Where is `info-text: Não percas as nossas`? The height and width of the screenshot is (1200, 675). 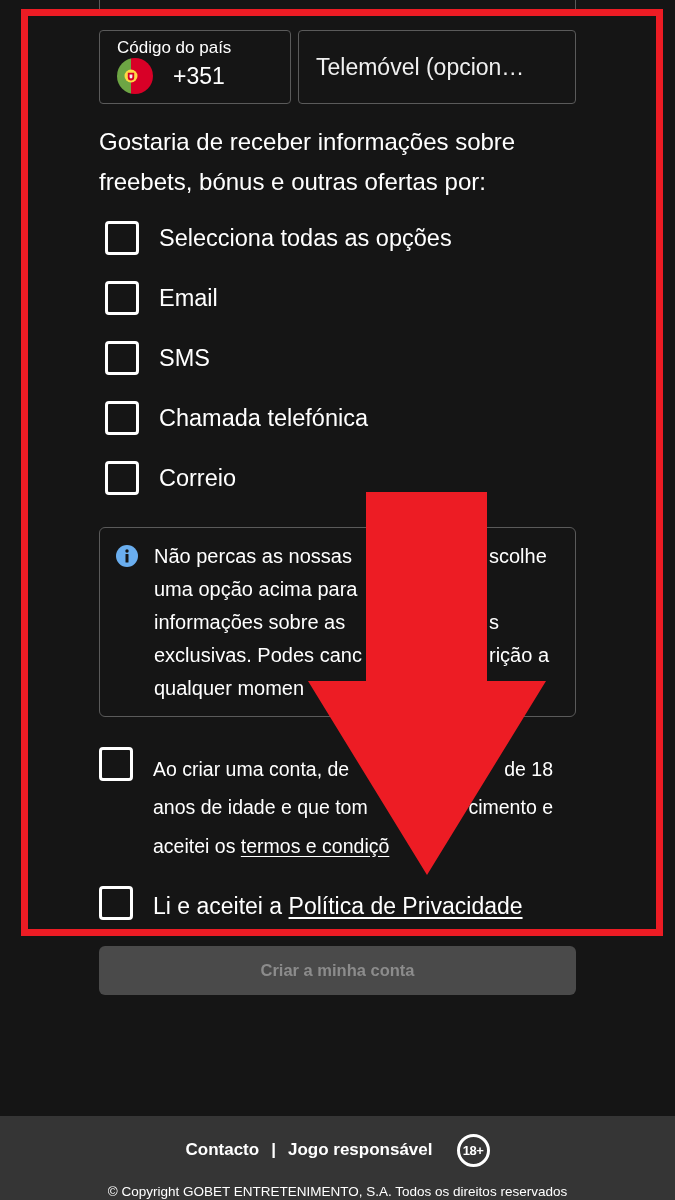 info-text: Não percas as nossas is located at coordinates (253, 556).